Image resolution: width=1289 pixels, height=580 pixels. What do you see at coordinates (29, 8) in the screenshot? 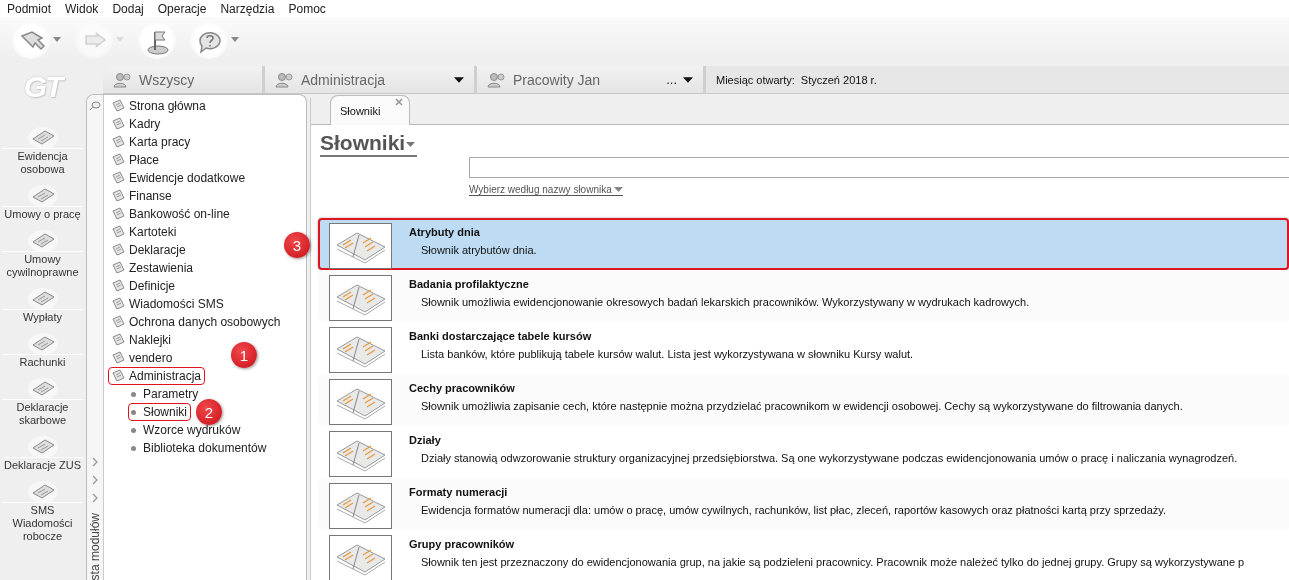
I see `menu-item: Podmiot` at bounding box center [29, 8].